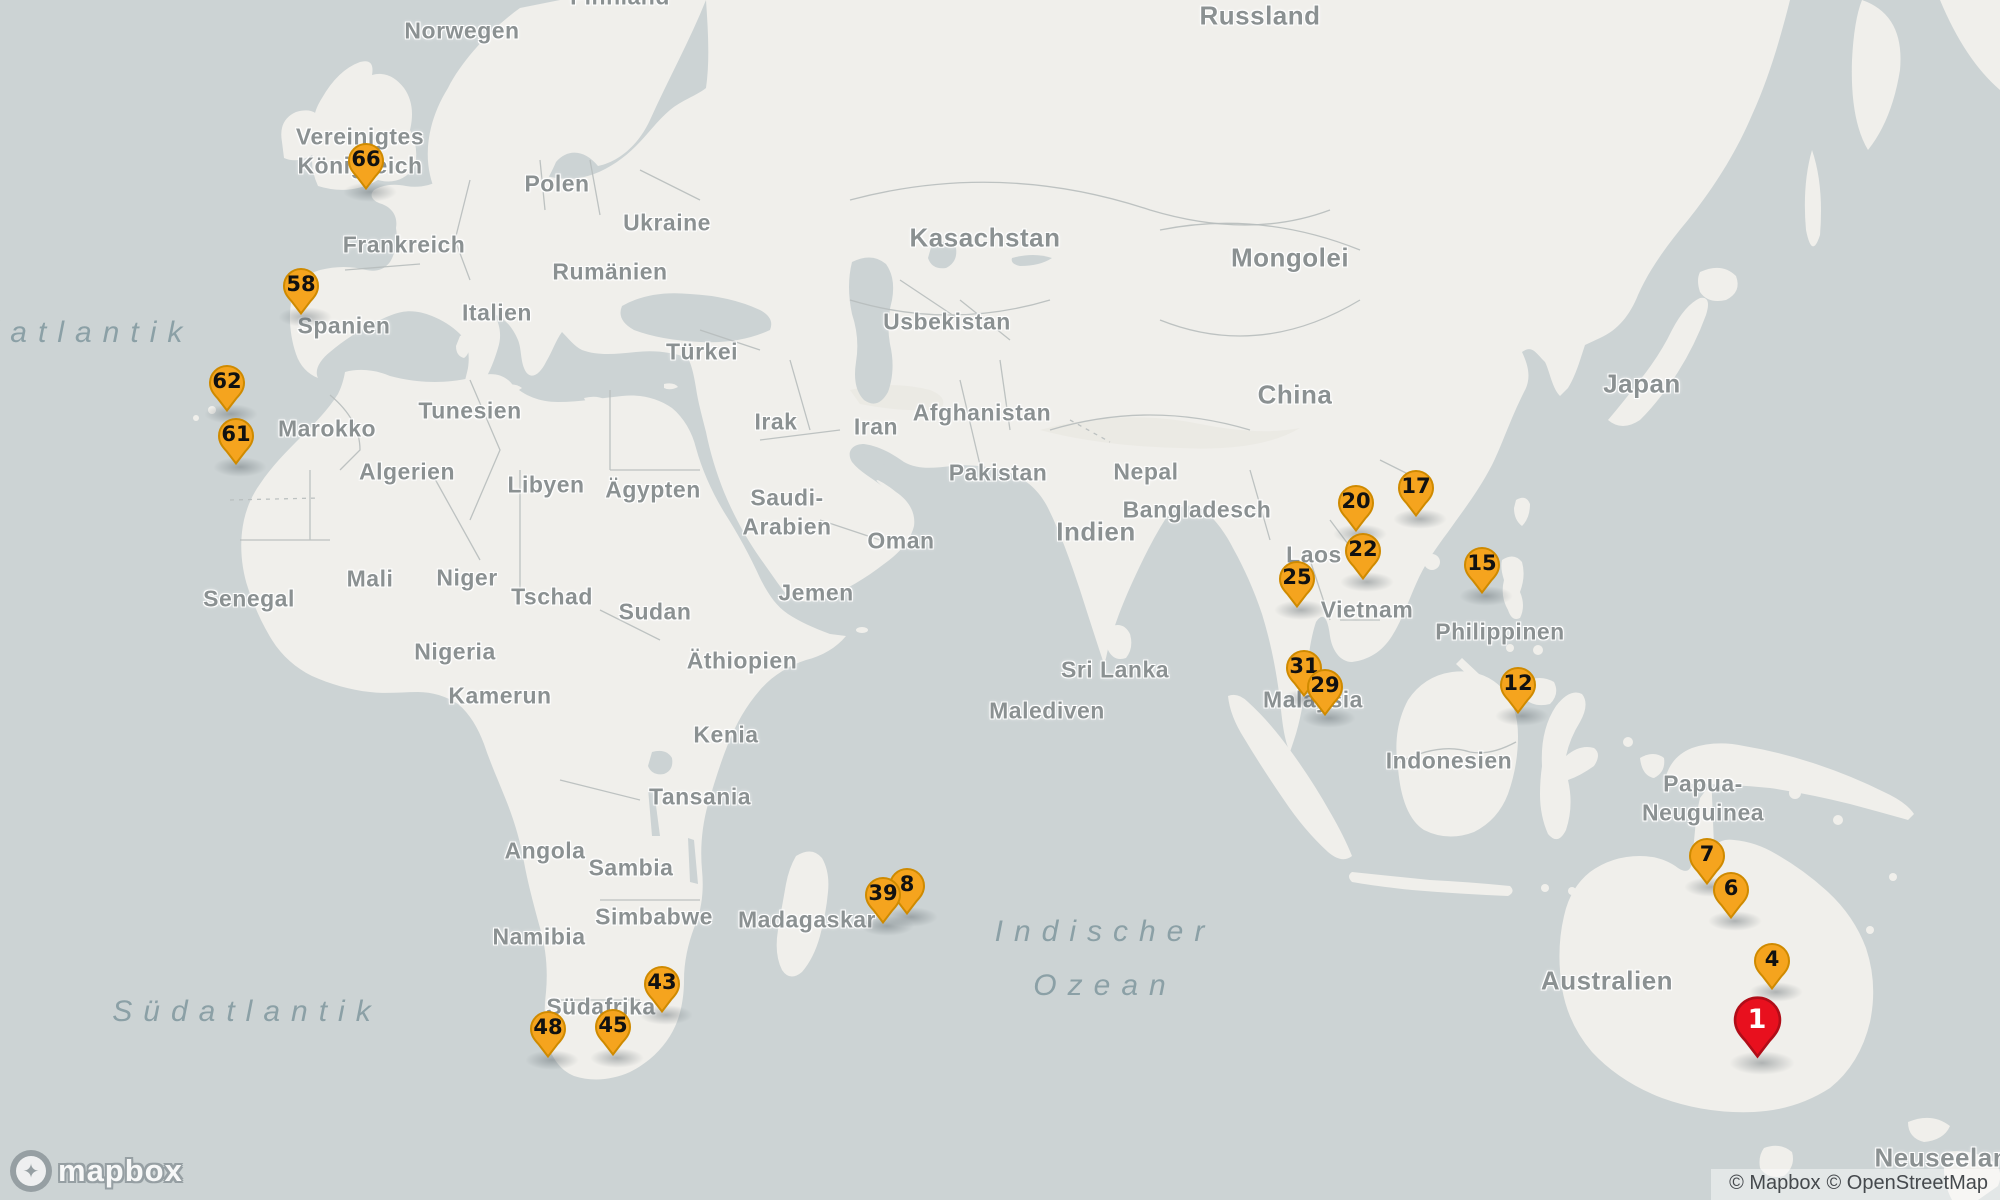 This screenshot has width=2000, height=1200. Describe the element at coordinates (613, 1025) in the screenshot. I see `marker-number: 45` at that location.